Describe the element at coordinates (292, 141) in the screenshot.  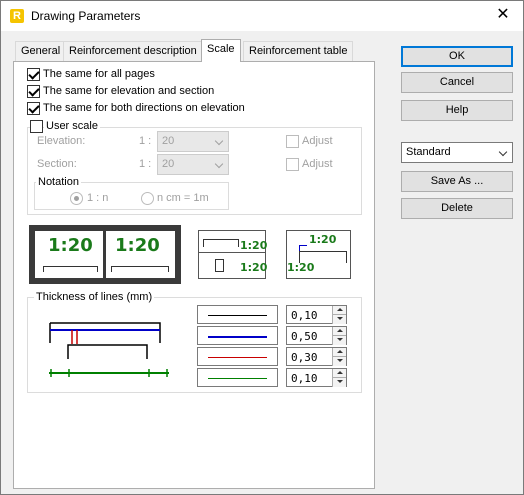
I see `elevation-adjust-checkbox` at that location.